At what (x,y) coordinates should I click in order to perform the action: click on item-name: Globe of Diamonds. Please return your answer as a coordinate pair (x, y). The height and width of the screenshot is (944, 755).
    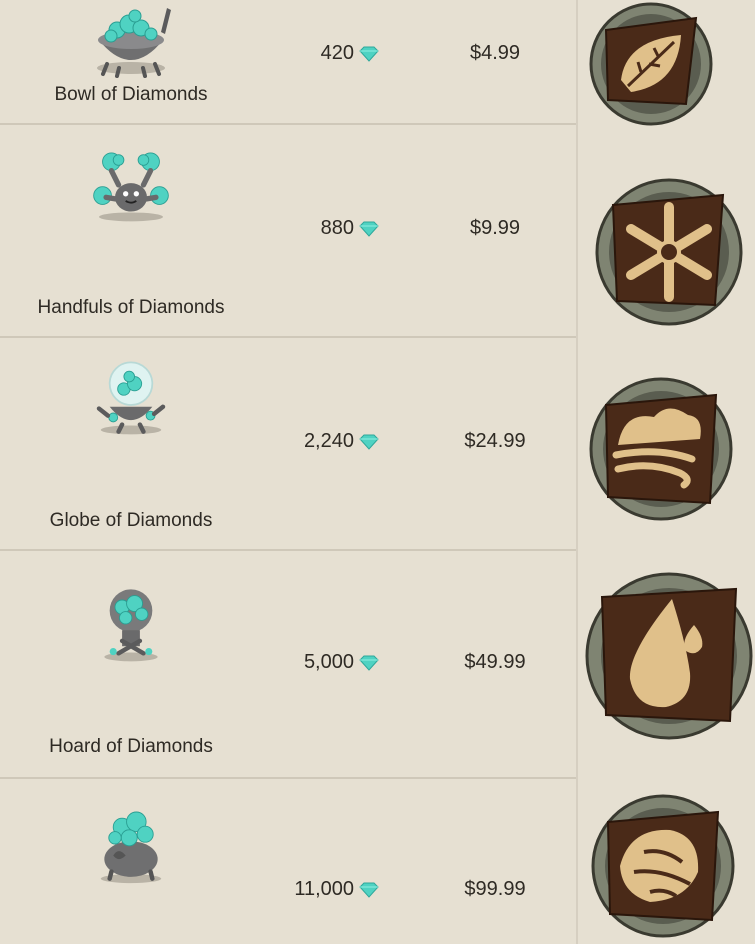
    Looking at the image, I should click on (131, 520).